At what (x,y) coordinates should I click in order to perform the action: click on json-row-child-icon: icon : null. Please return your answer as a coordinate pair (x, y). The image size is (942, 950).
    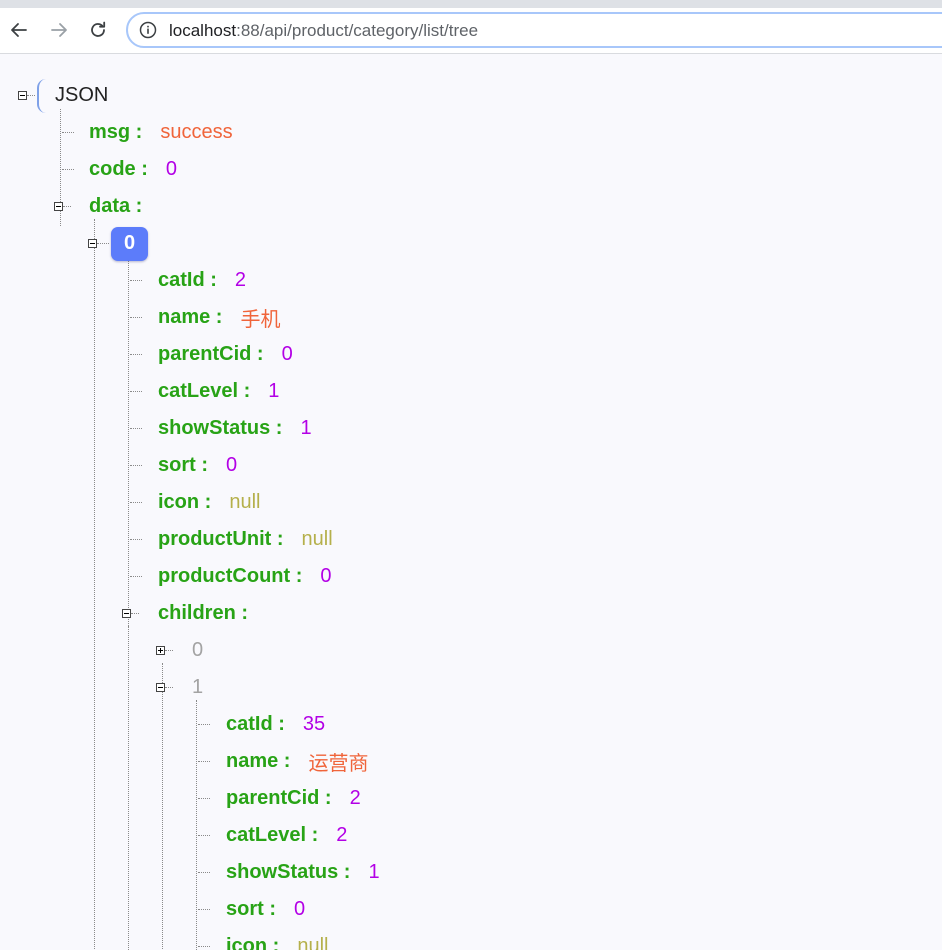
    Looking at the image, I should click on (262, 939).